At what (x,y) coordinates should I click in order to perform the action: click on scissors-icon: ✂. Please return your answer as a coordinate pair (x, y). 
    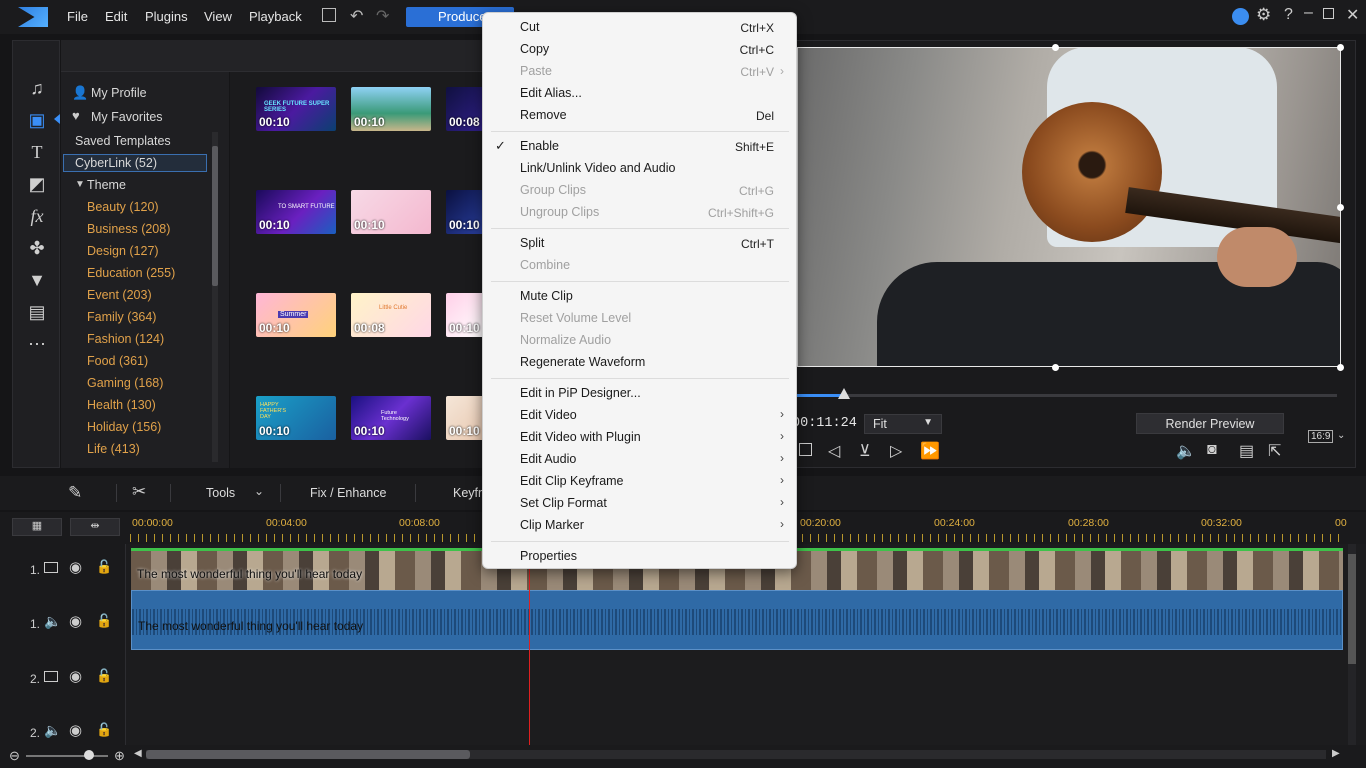
    Looking at the image, I should click on (139, 492).